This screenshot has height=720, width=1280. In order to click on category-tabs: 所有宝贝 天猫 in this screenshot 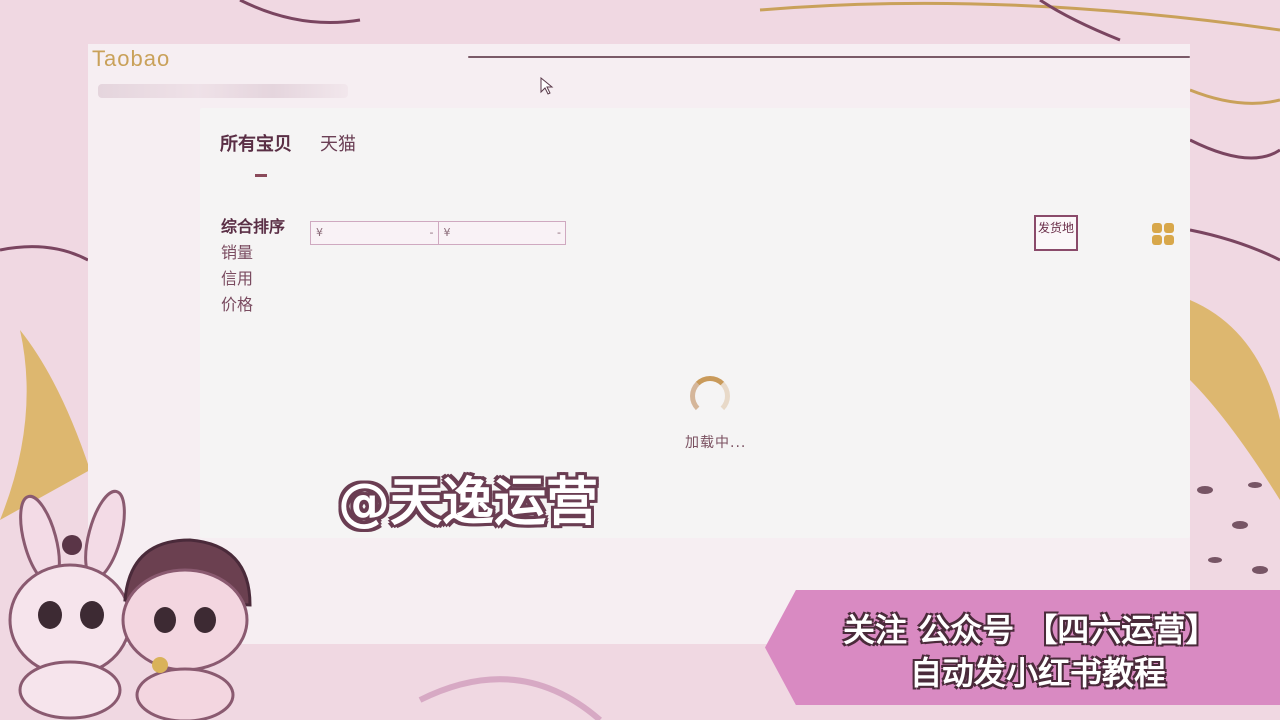, I will do `click(288, 143)`.